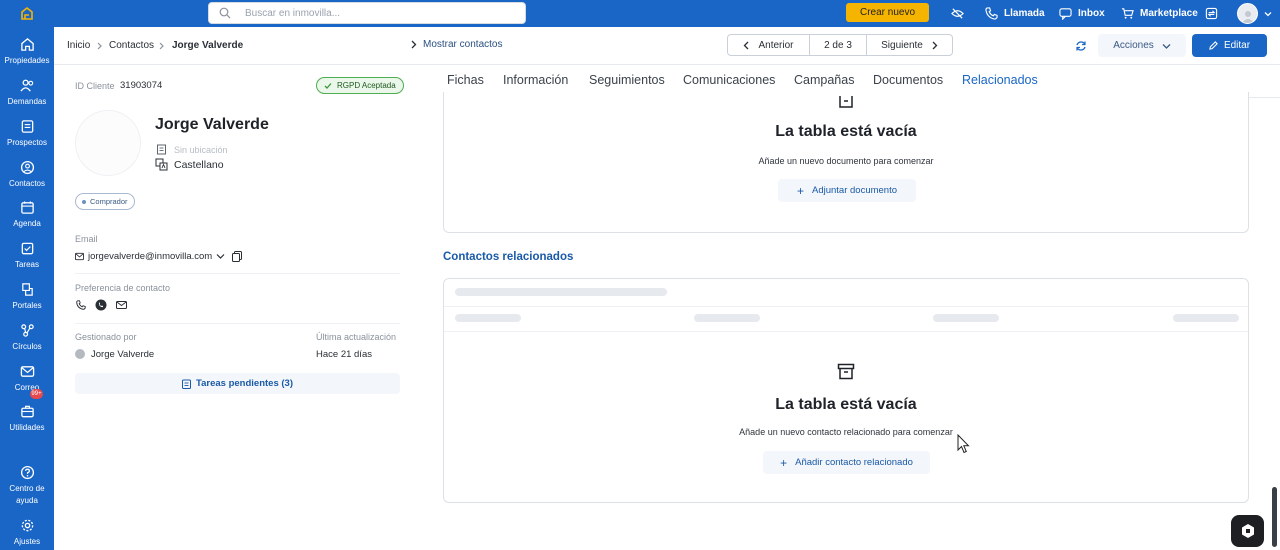  What do you see at coordinates (1015, 13) in the screenshot?
I see `call-button: Llamada` at bounding box center [1015, 13].